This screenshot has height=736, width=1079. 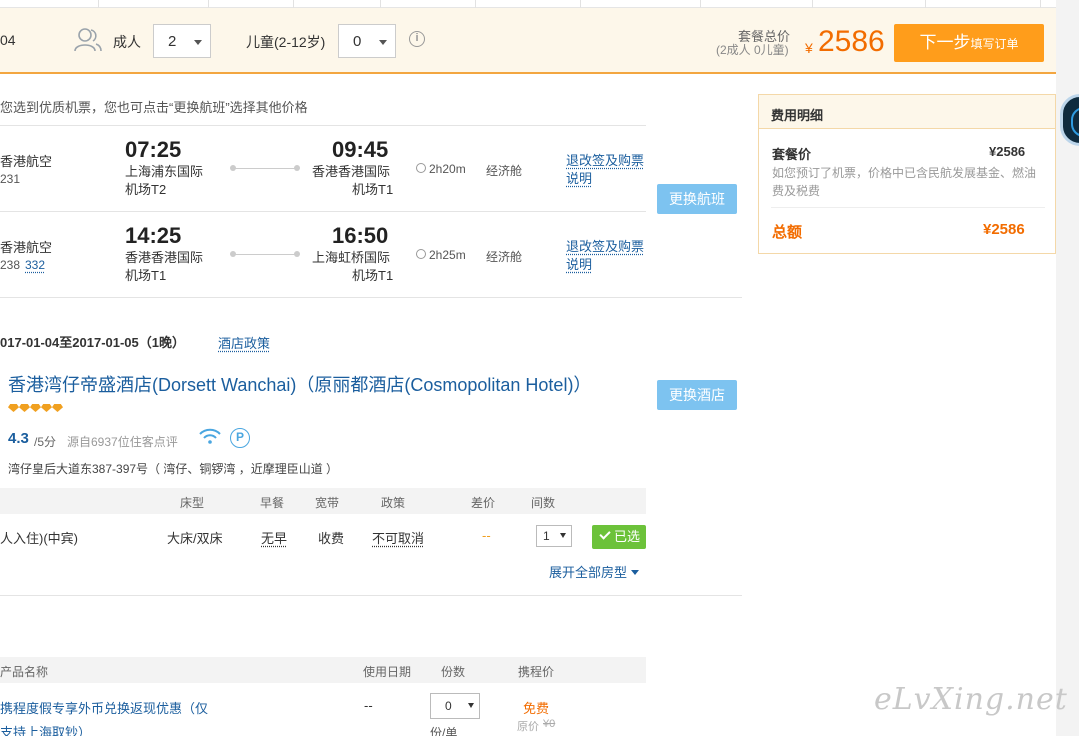 I want to click on child-label: 儿童(2-12岁), so click(x=285, y=42).